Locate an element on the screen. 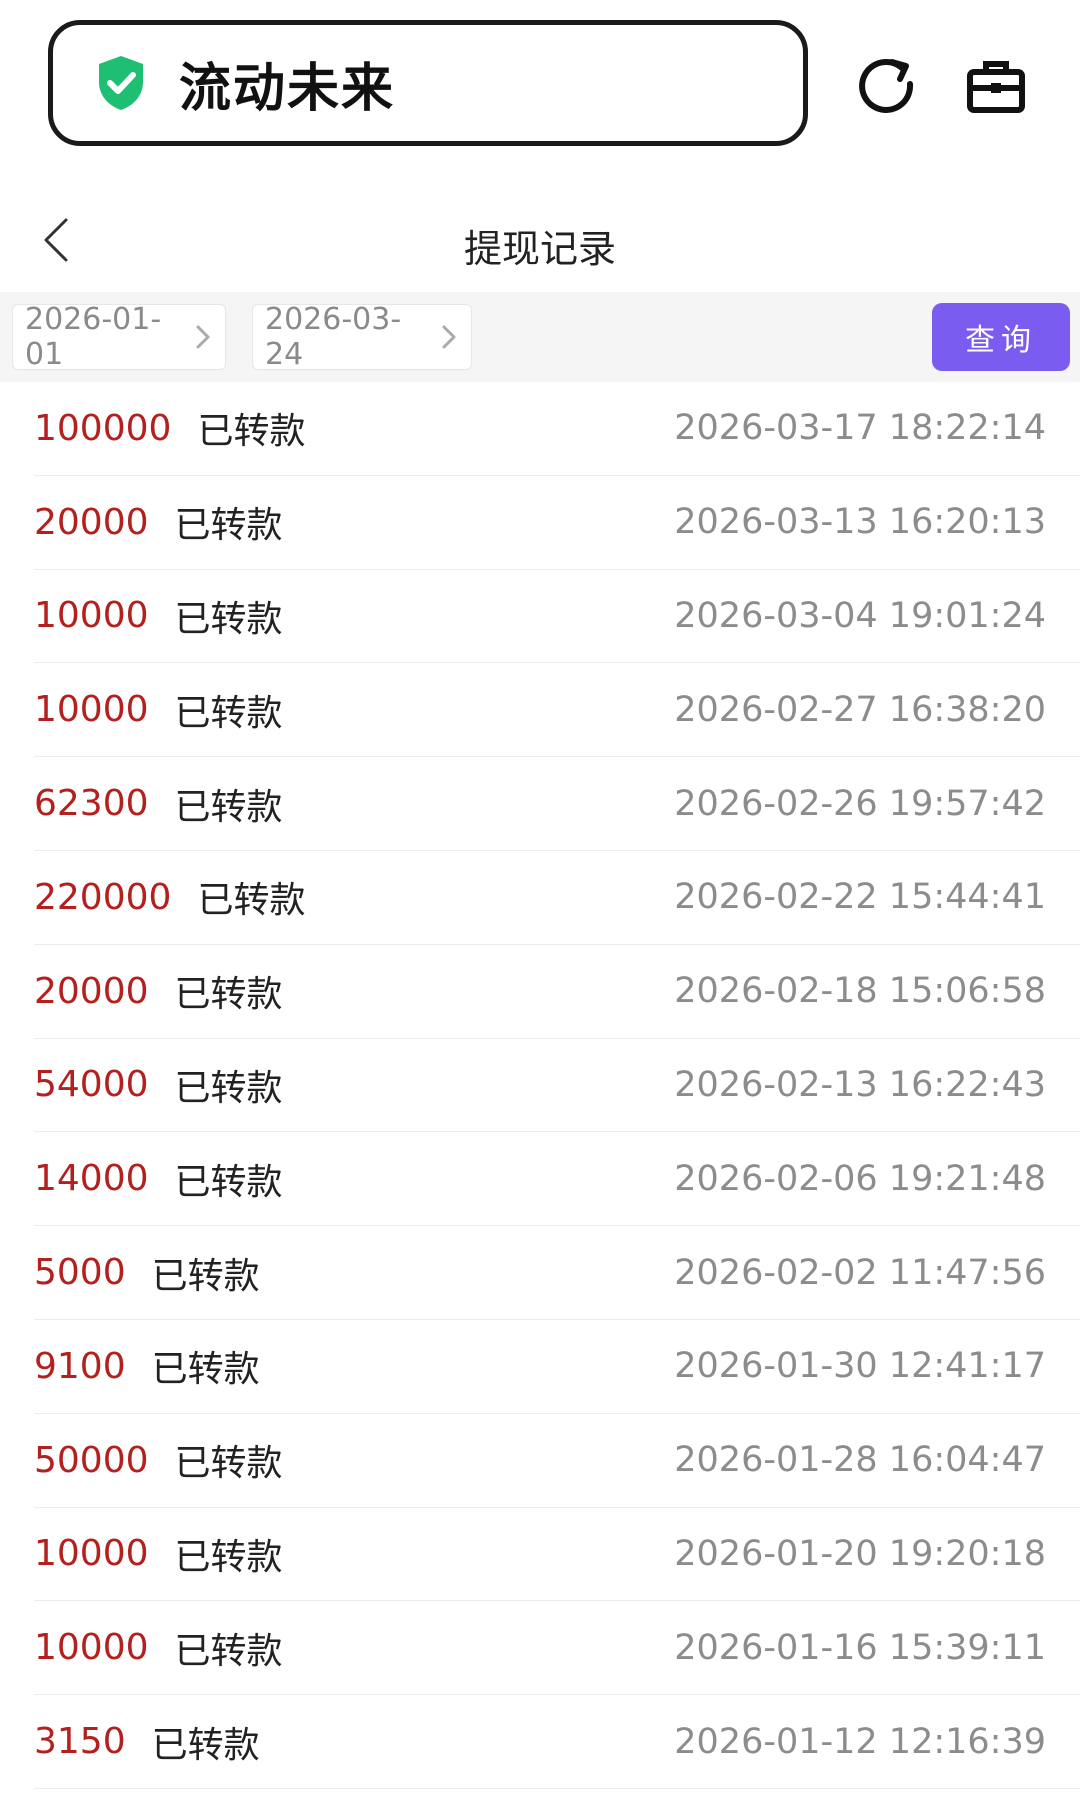 Image resolution: width=1080 pixels, height=1802 pixels. record-row: 100000 已转款 2026-03-17 18:22:14 is located at coordinates (557, 429).